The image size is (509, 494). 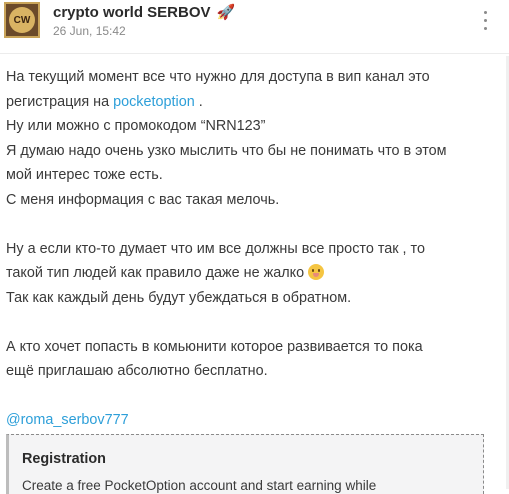 I want to click on post-header: CW crypto world SERBOV 🚀 26 Jun, 15:42, so click(x=254, y=28).